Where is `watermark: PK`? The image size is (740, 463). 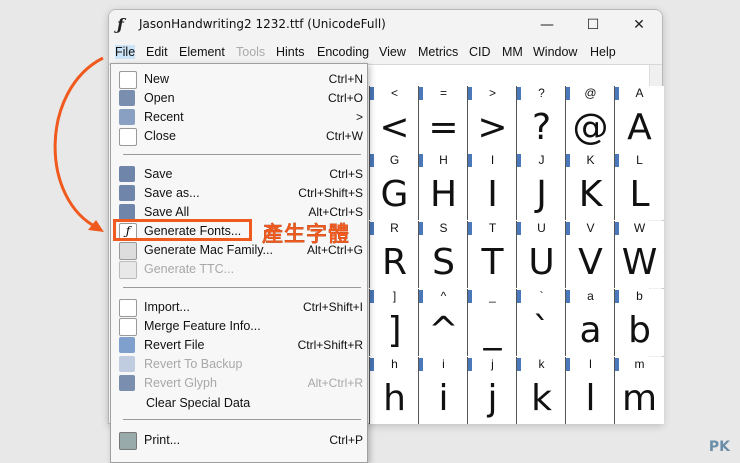 watermark: PK is located at coordinates (719, 447).